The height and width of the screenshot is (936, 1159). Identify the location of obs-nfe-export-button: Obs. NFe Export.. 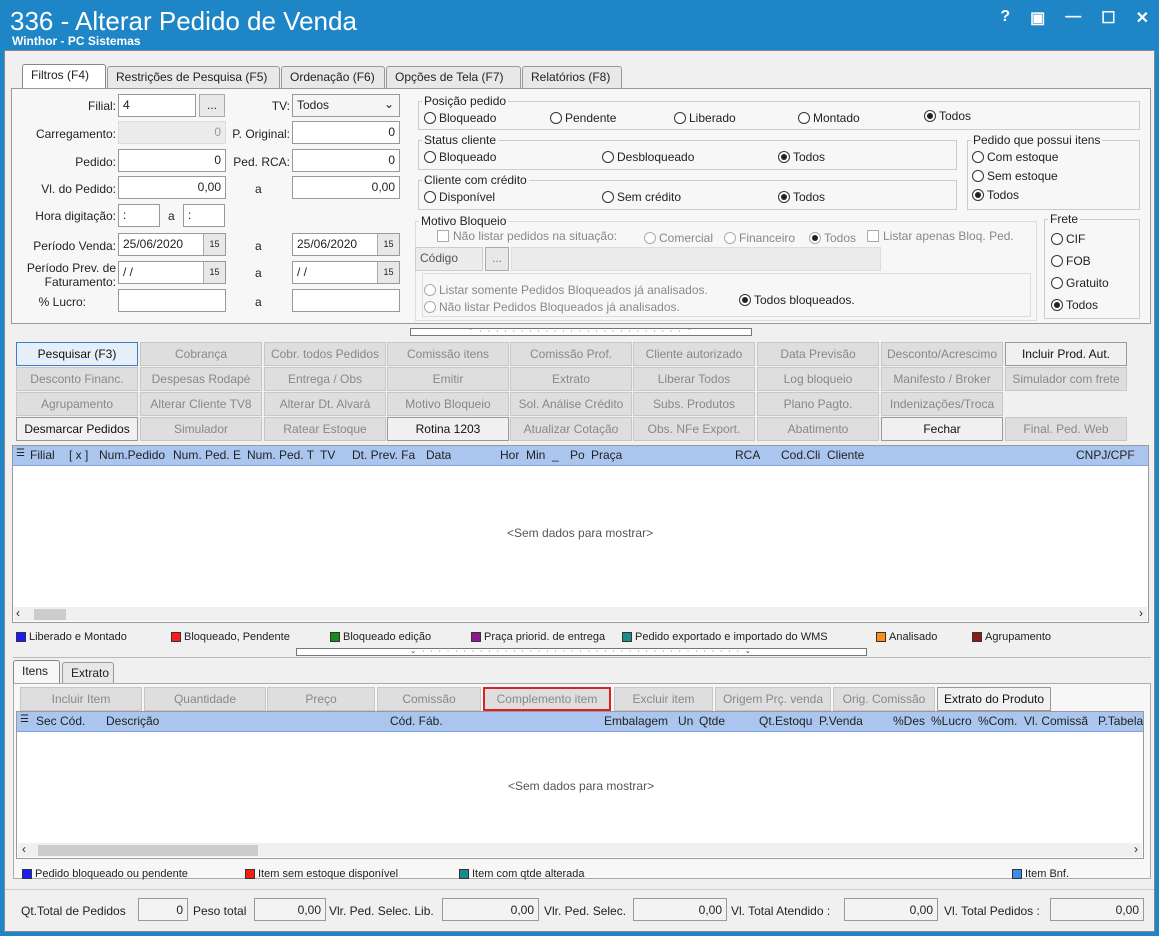
(694, 429).